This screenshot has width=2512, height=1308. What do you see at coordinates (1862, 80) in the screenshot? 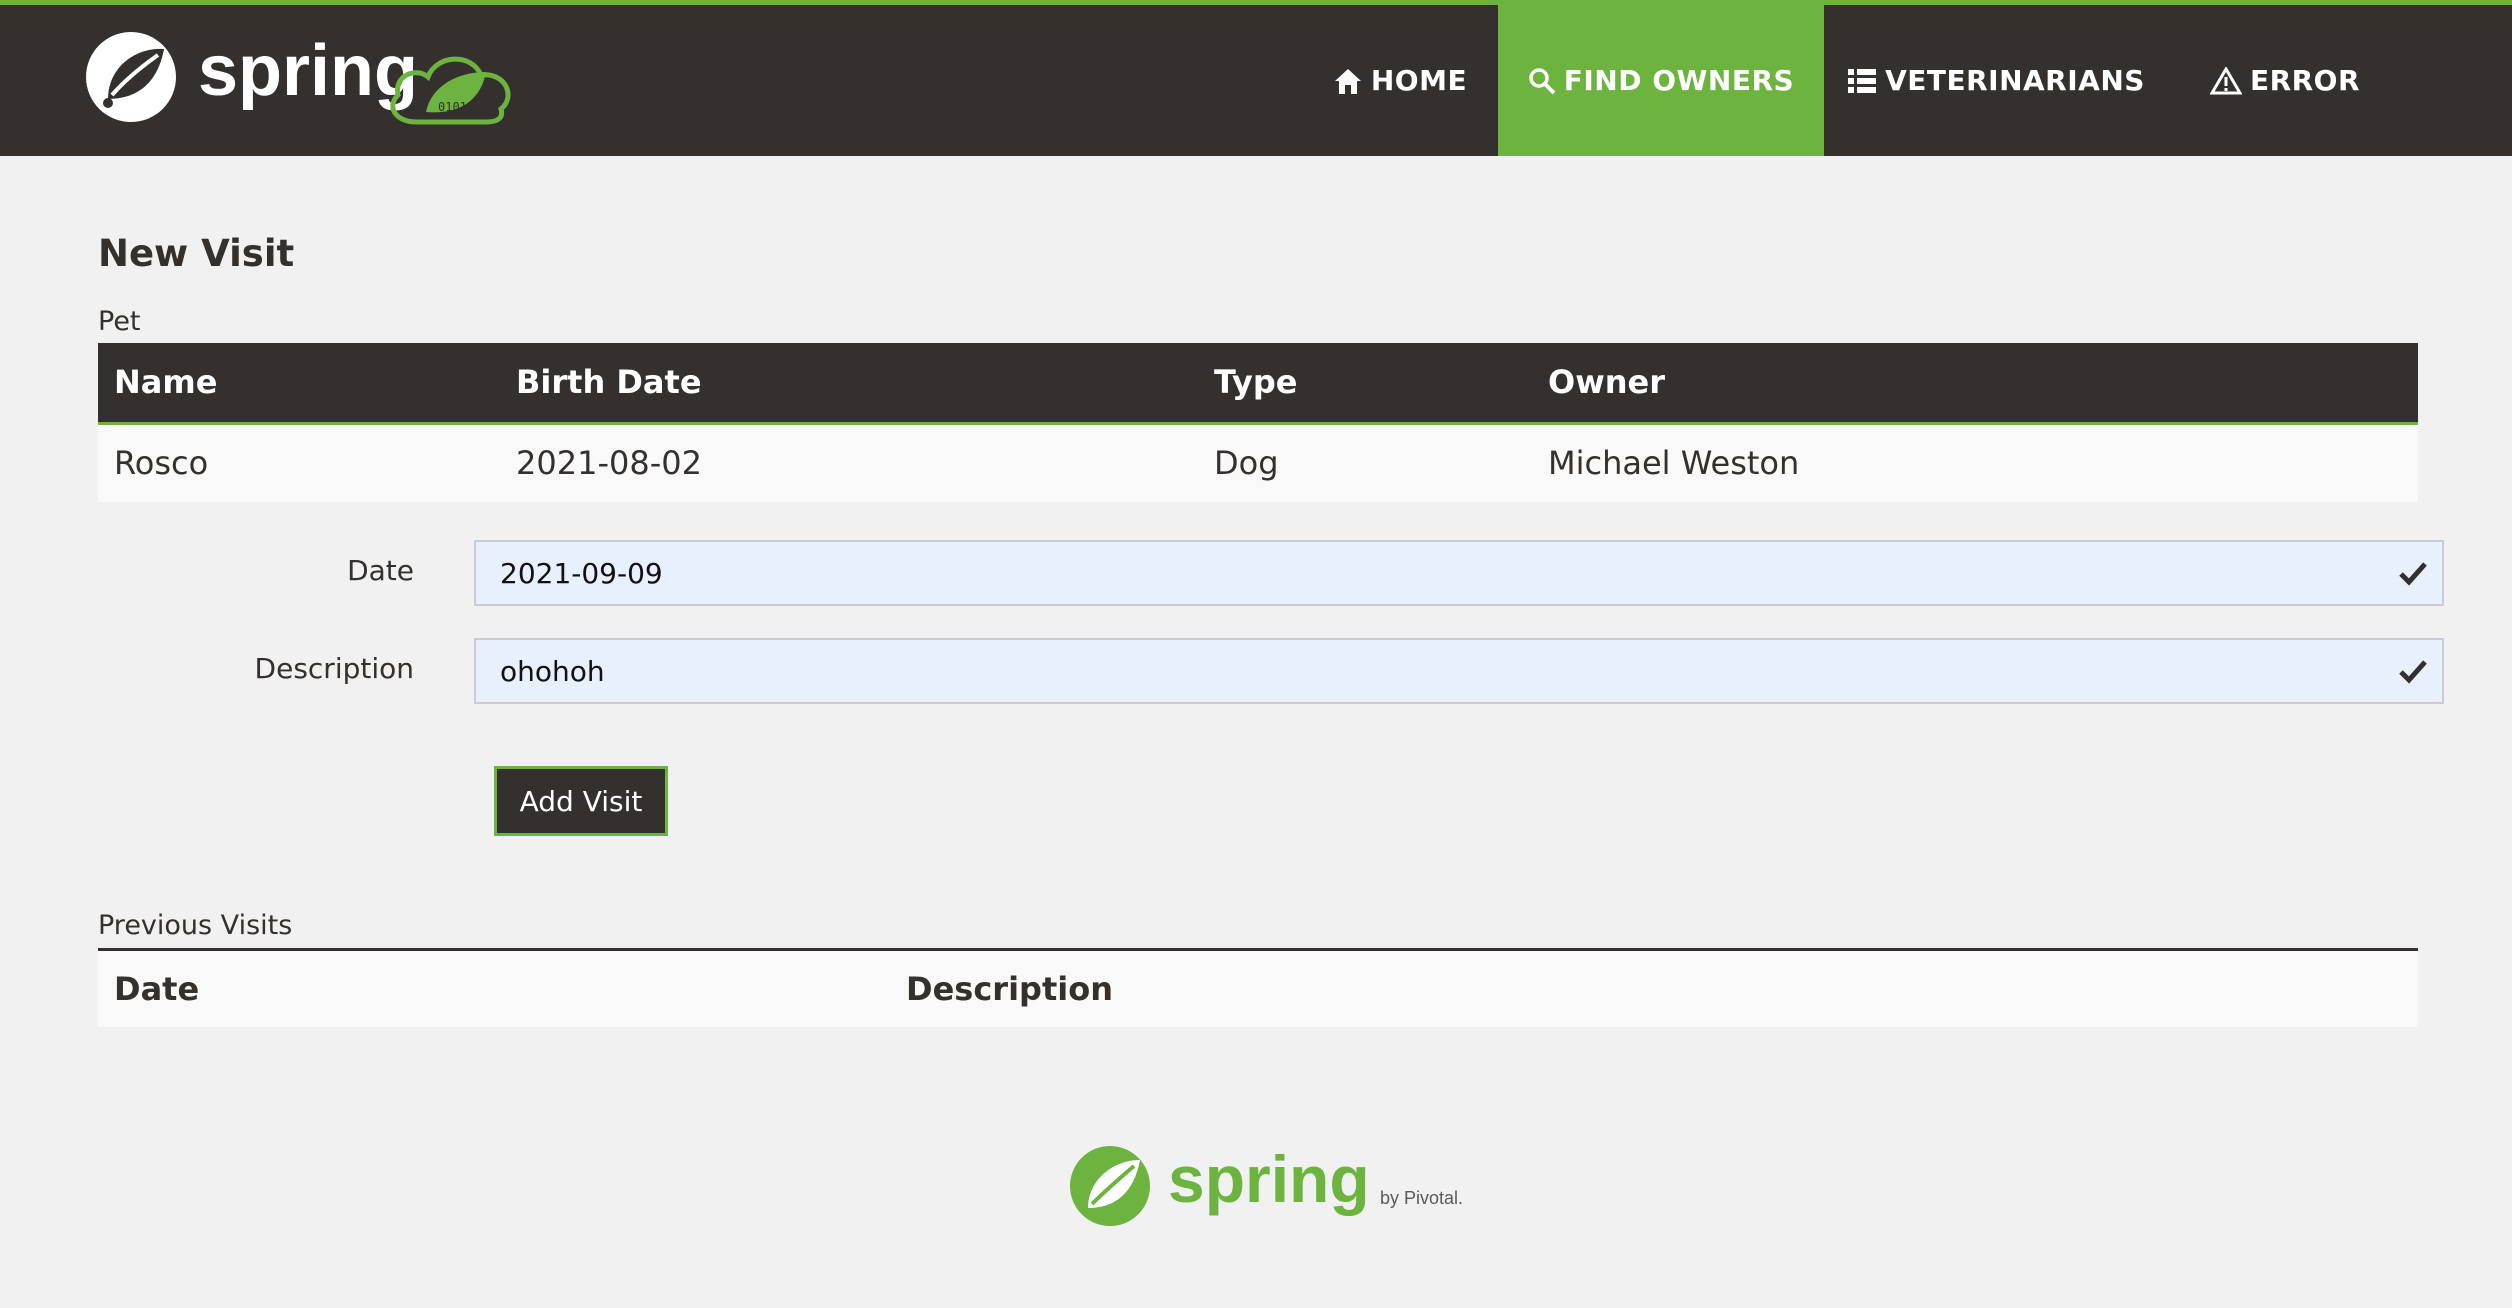
I see `list-icon` at bounding box center [1862, 80].